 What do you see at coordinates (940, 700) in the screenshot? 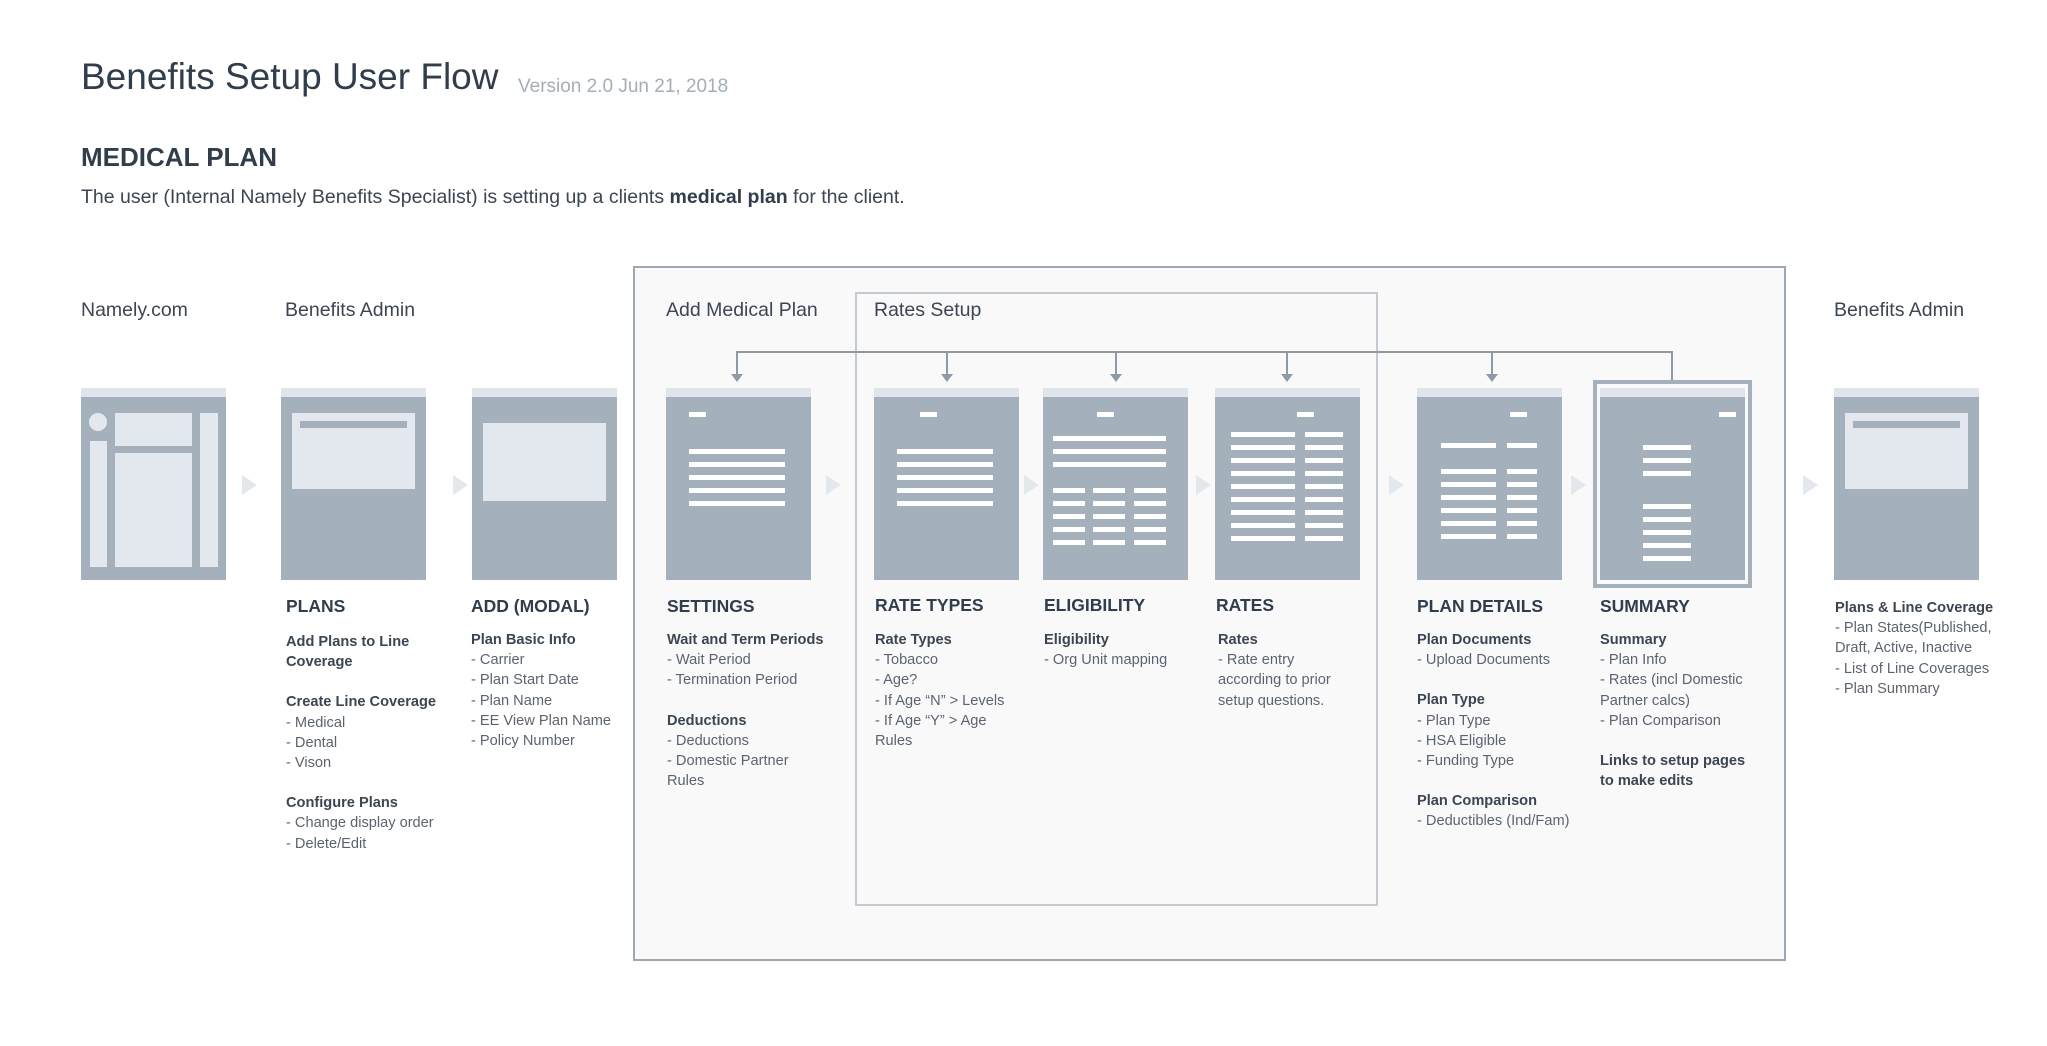
I see `detail-item: - If Age “N” > Levels` at bounding box center [940, 700].